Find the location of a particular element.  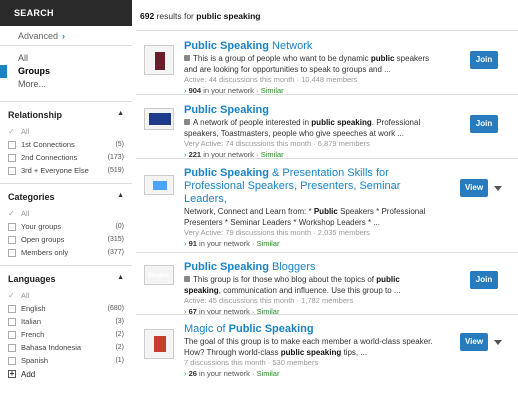

desc-part: public is located at coordinates (382, 58).